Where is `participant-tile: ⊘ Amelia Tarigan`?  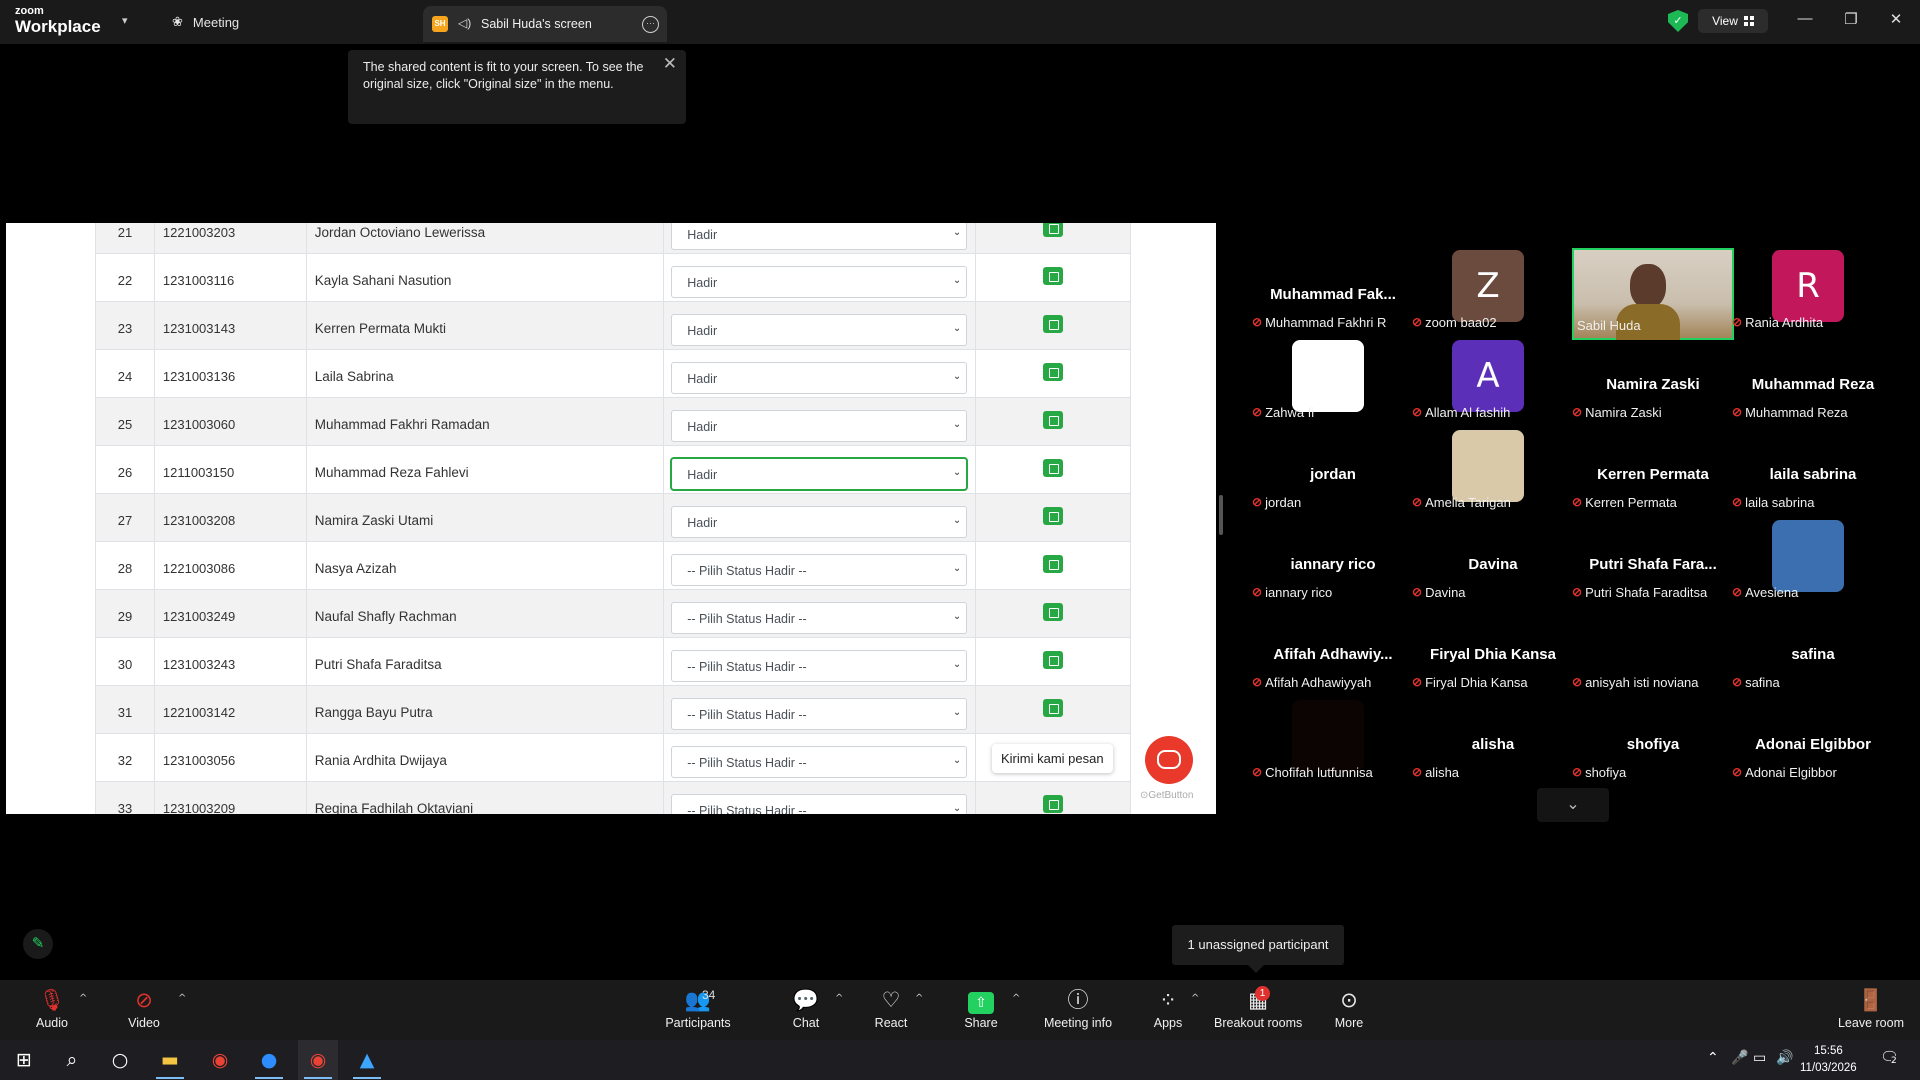
participant-tile: ⊘ Amelia Tarigan is located at coordinates (1493, 470).